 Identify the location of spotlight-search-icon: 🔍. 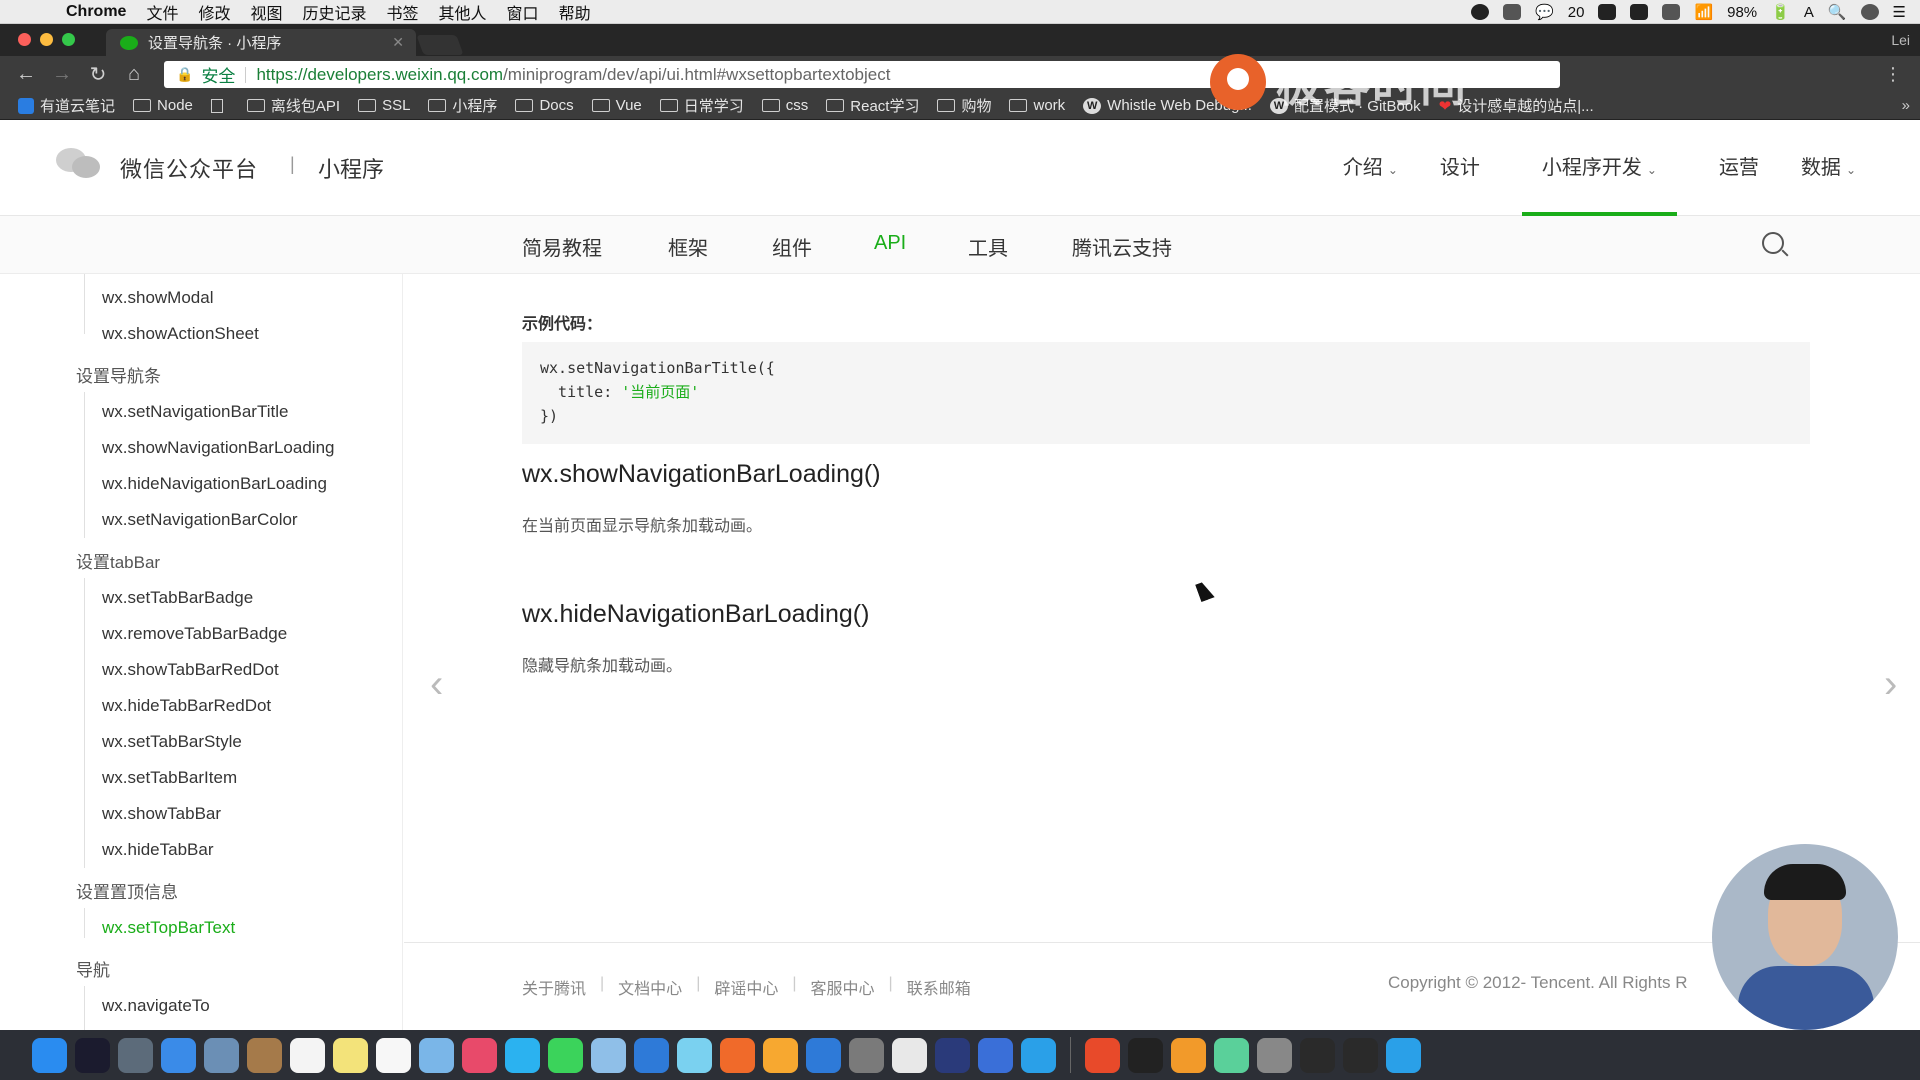
(1837, 12).